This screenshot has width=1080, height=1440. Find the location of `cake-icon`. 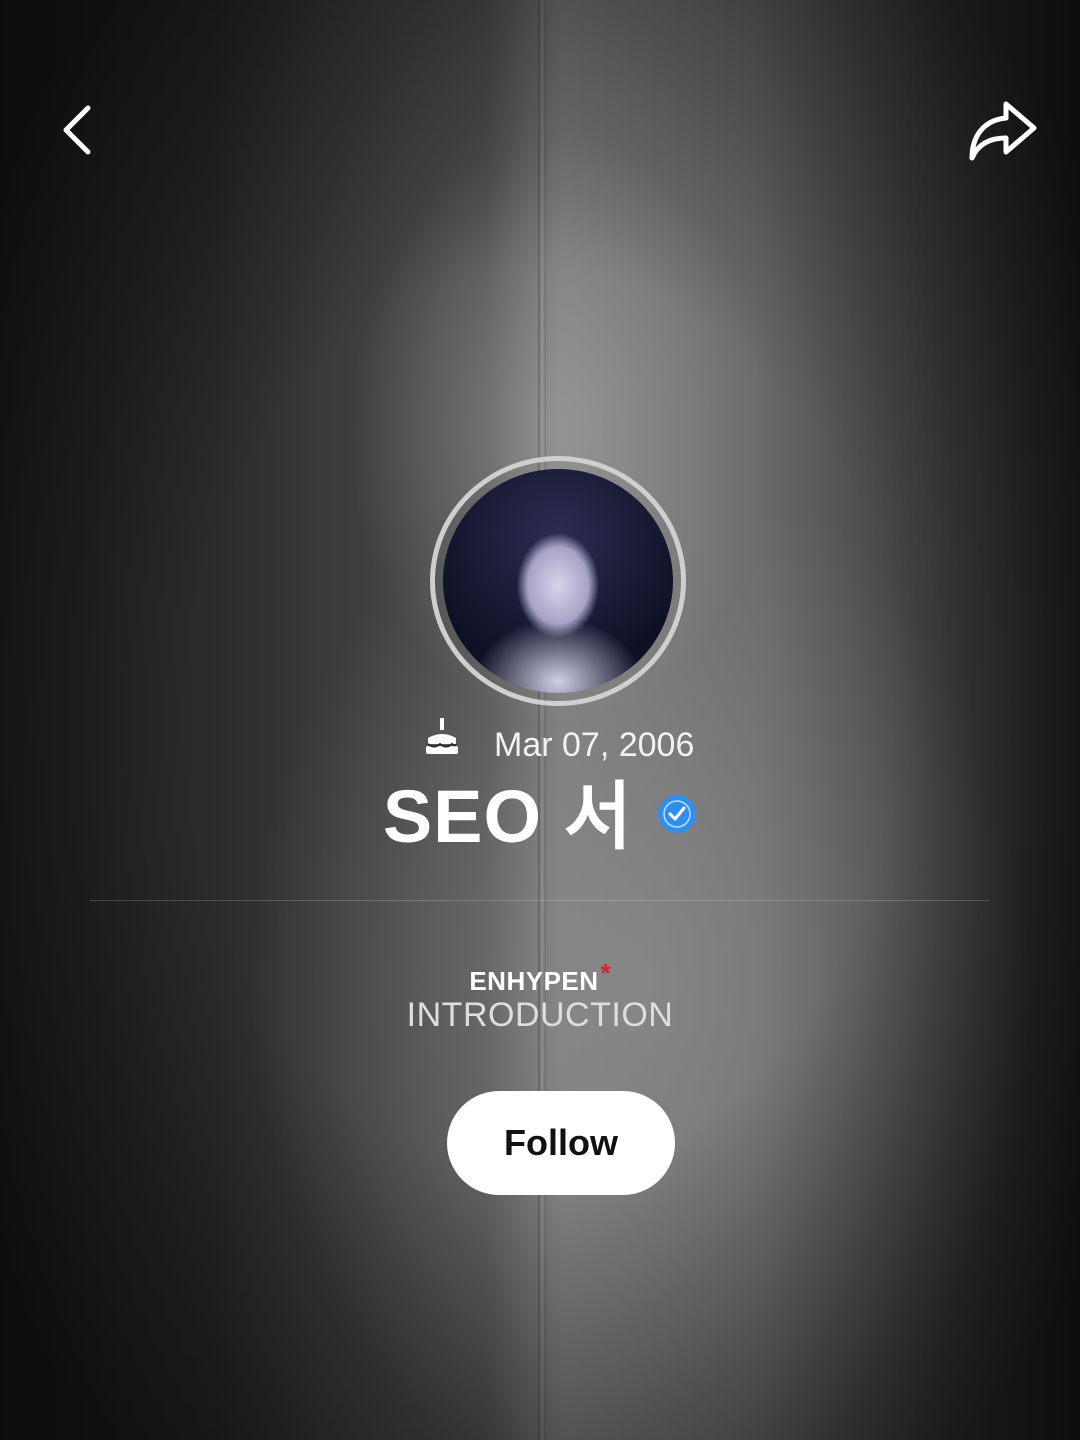

cake-icon is located at coordinates (442, 736).